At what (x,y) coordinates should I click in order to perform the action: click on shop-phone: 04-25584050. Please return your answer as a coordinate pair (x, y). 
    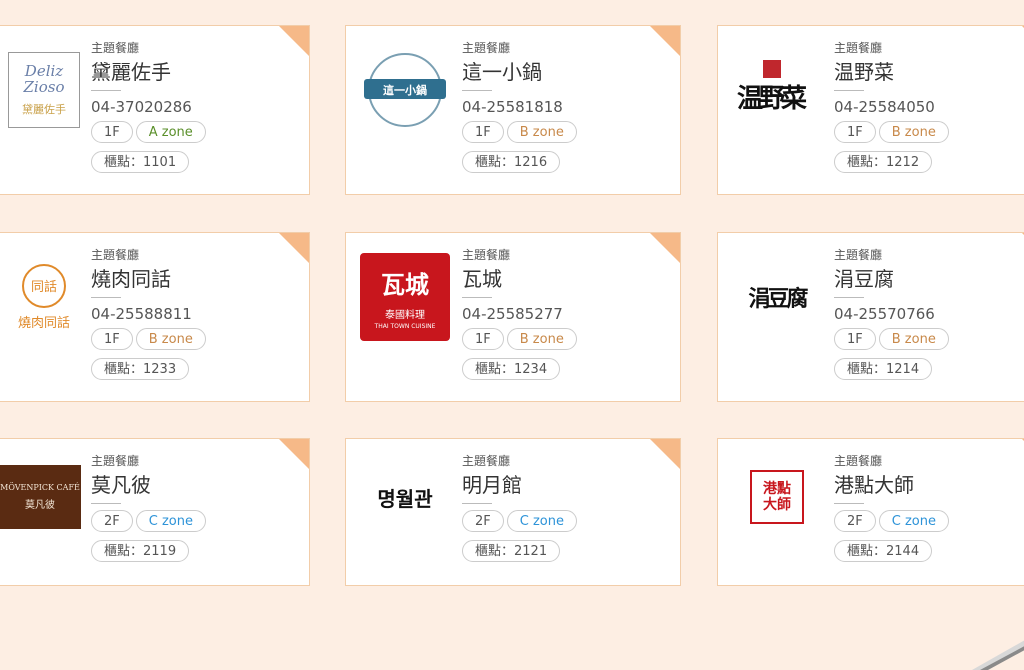
    Looking at the image, I should click on (929, 107).